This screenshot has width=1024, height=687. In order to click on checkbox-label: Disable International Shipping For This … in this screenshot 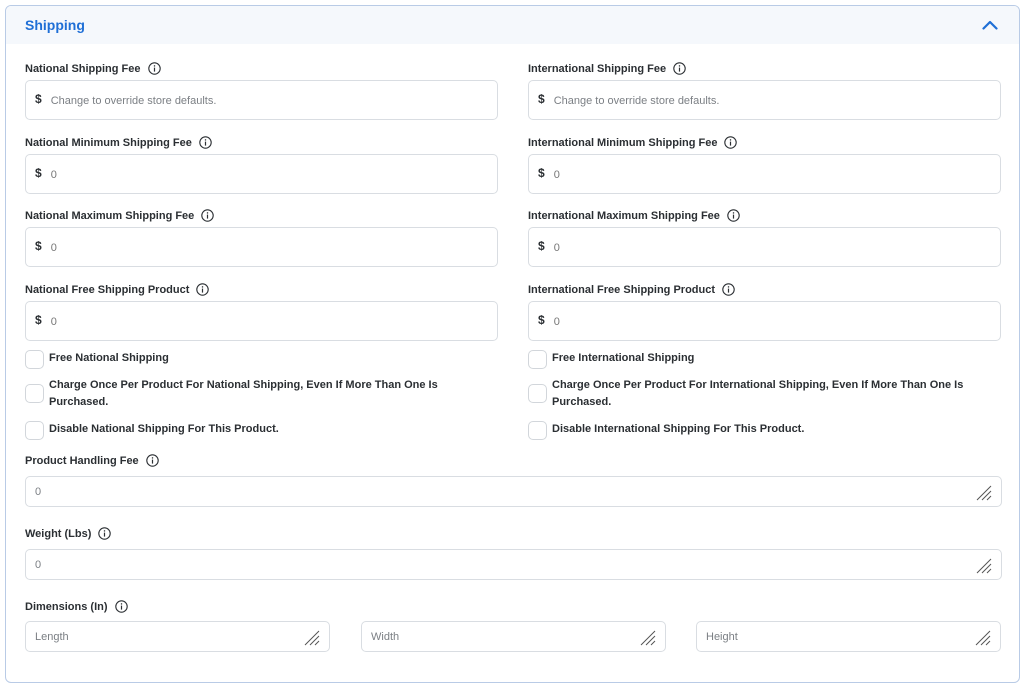, I will do `click(678, 429)`.